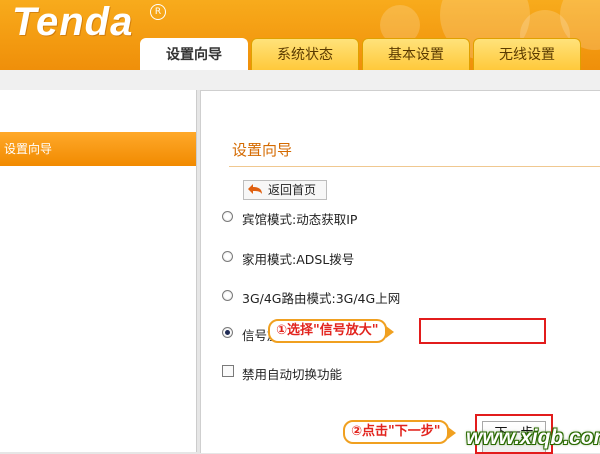 The image size is (600, 454). I want to click on radio-3g4g-mode, so click(227, 295).